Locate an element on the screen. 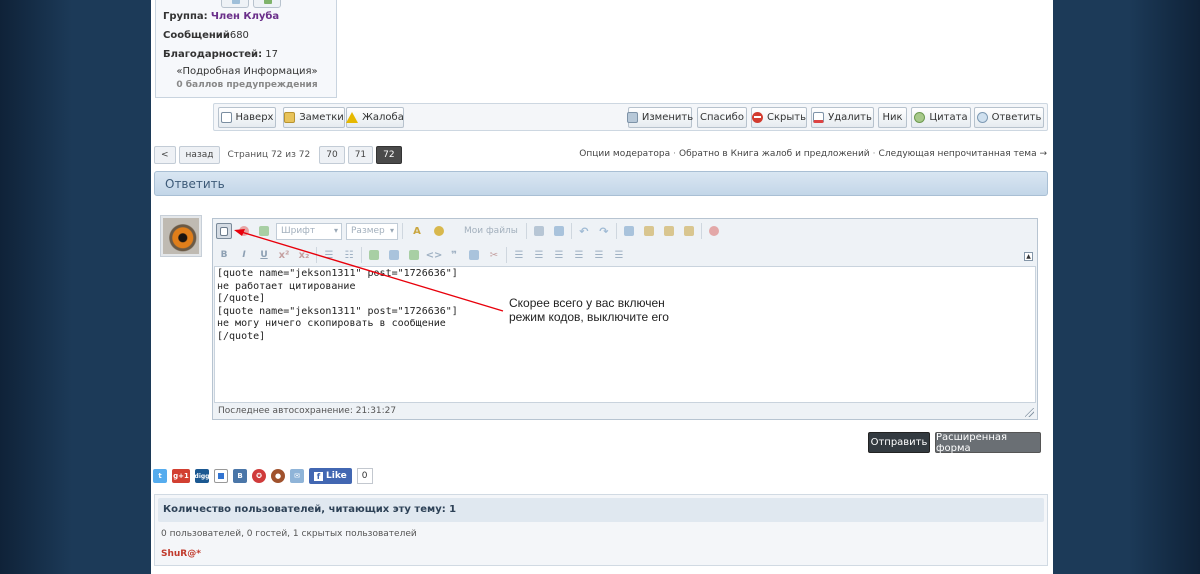 Image resolution: width=1200 pixels, height=574 pixels. digg-icon: digg is located at coordinates (202, 476).